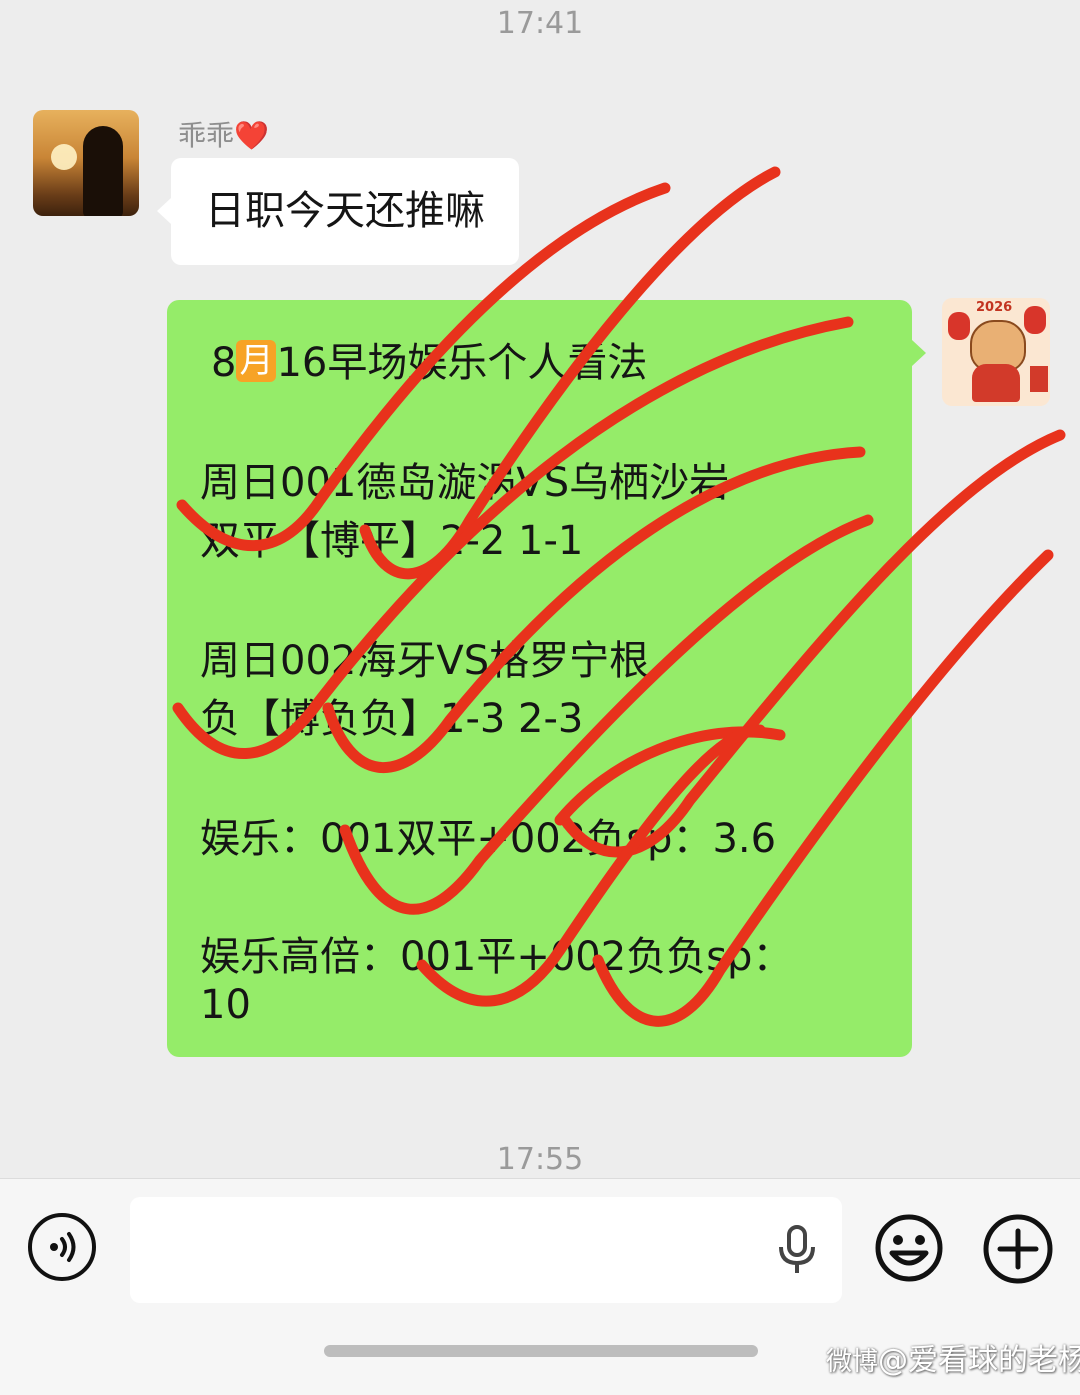 The image size is (1080, 1395). Describe the element at coordinates (541, 1351) in the screenshot. I see `home-indicator` at that location.